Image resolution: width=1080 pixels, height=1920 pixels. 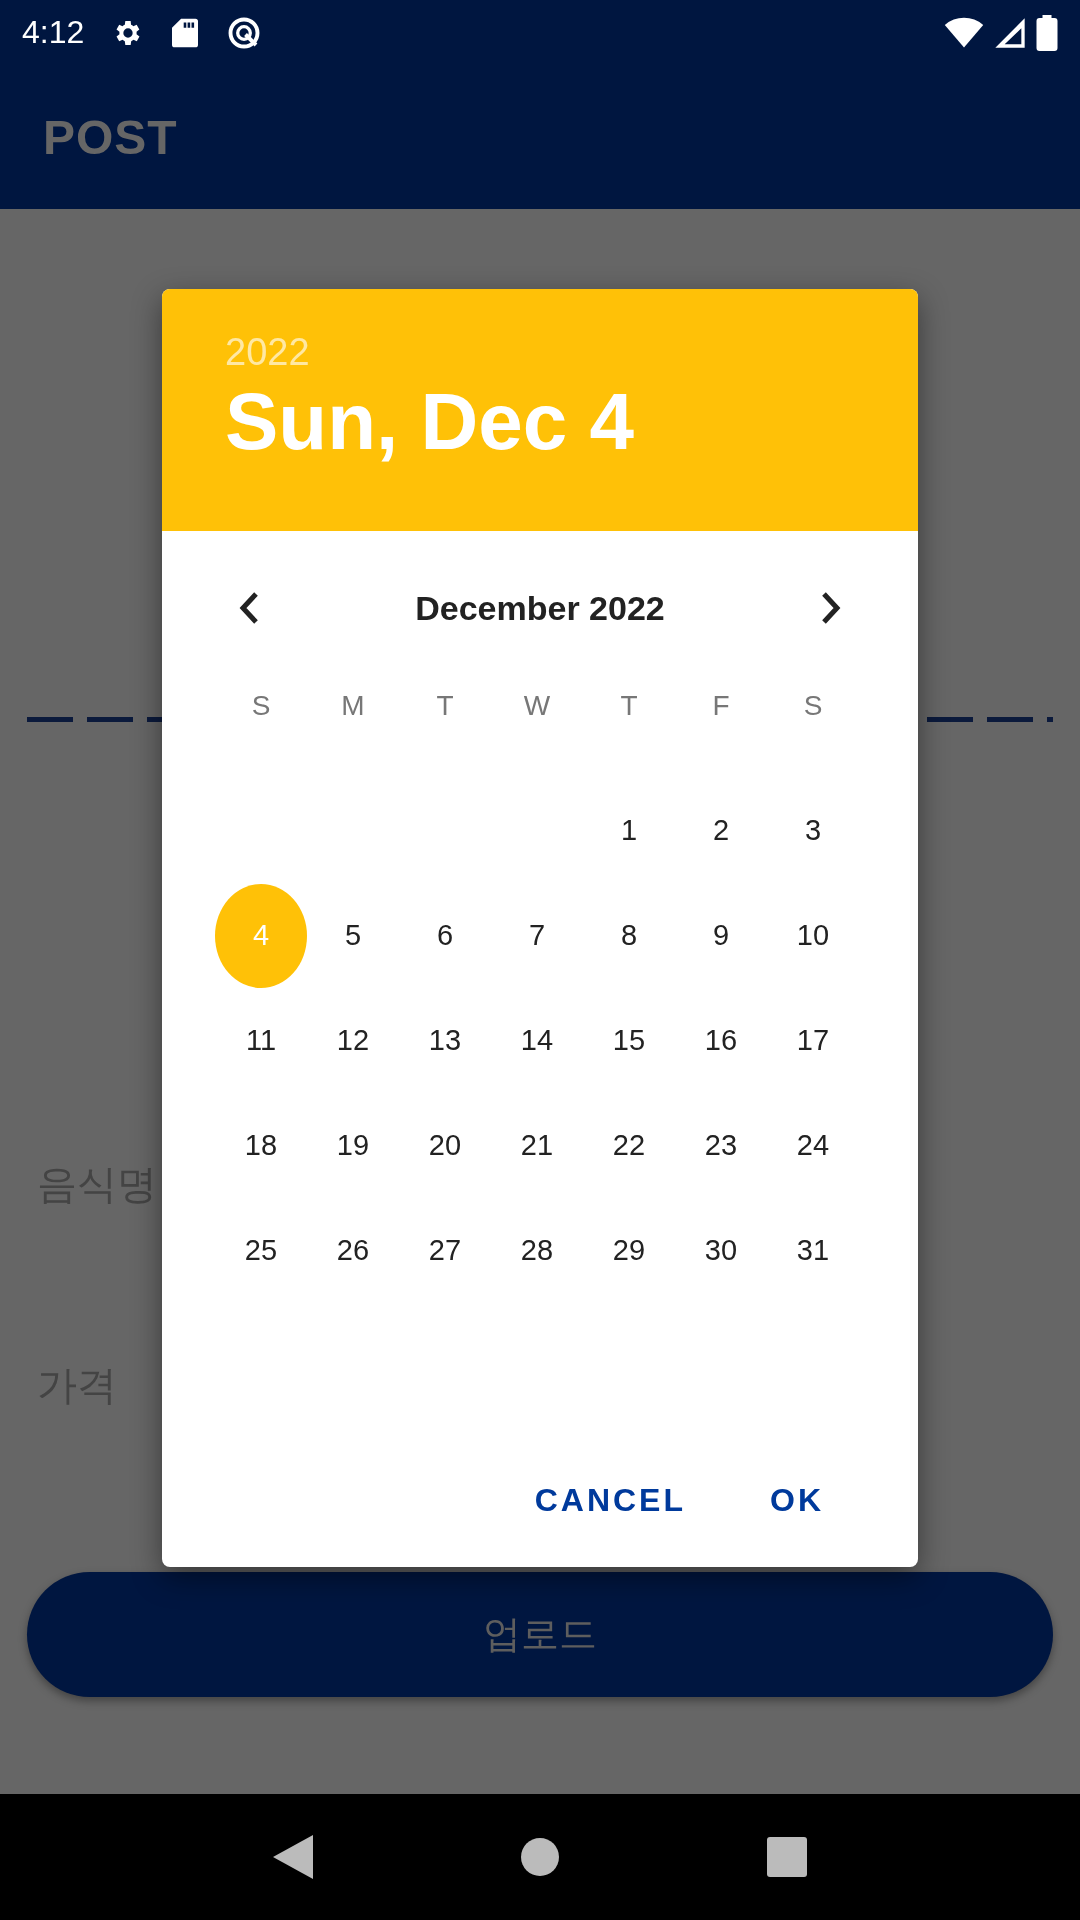 I want to click on calendar-day: 26, so click(x=353, y=1250).